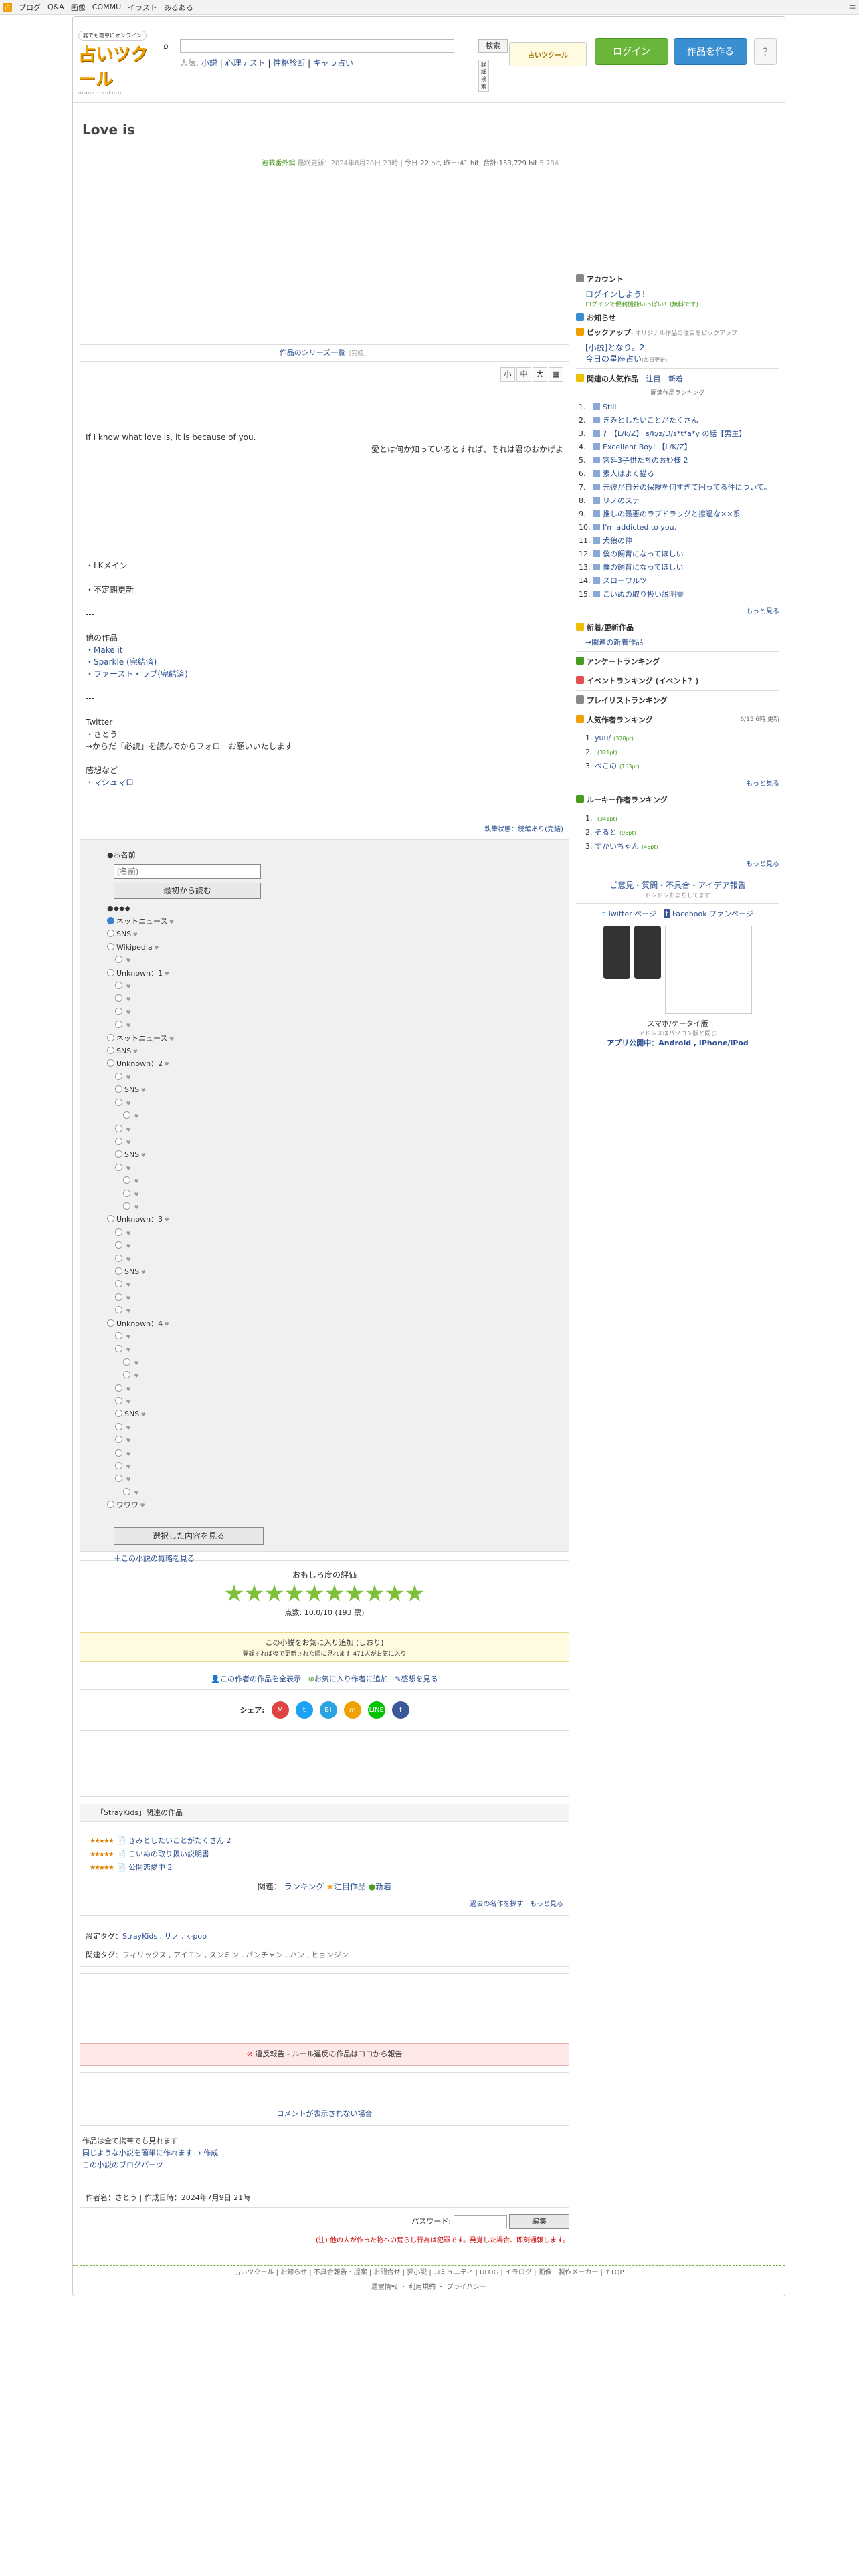 This screenshot has height=2576, width=859. I want to click on related-item: ★★★★★ 📄 公開恋愛中 2, so click(132, 1867).